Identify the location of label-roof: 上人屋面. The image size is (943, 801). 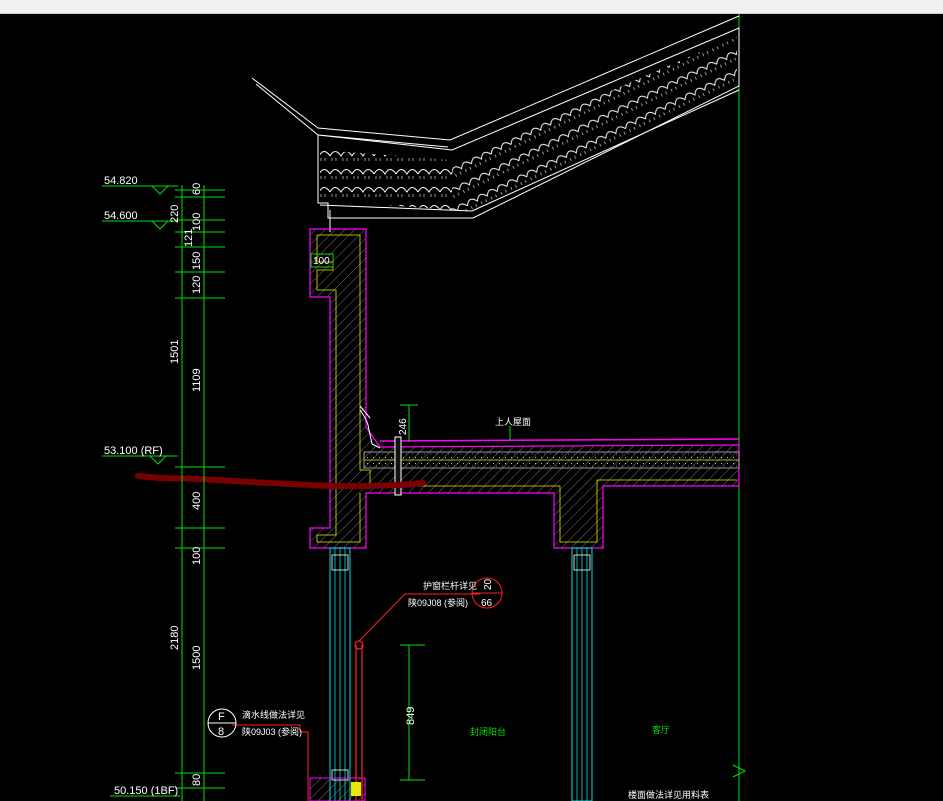
(513, 422).